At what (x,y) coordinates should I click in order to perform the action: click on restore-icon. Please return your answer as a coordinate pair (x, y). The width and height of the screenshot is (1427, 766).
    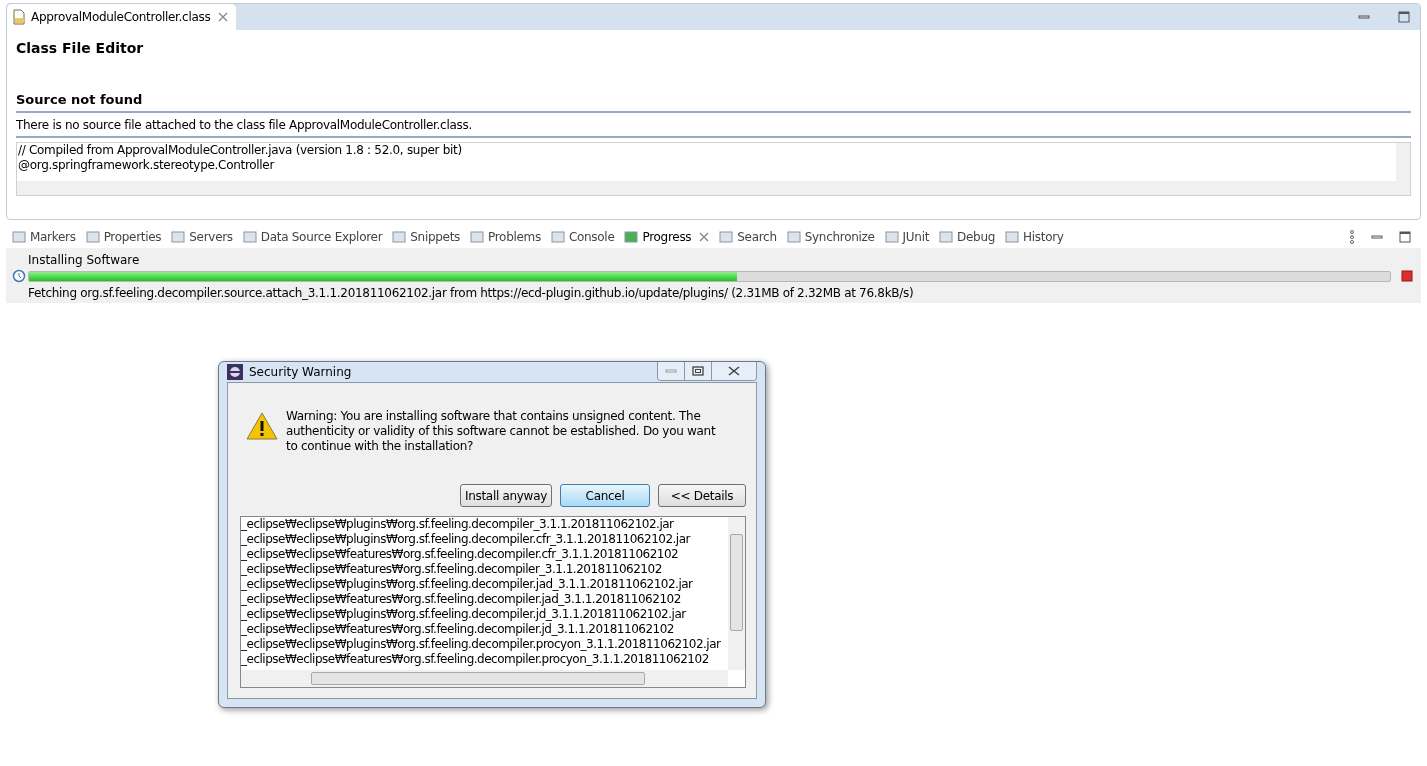
    Looking at the image, I should click on (698, 371).